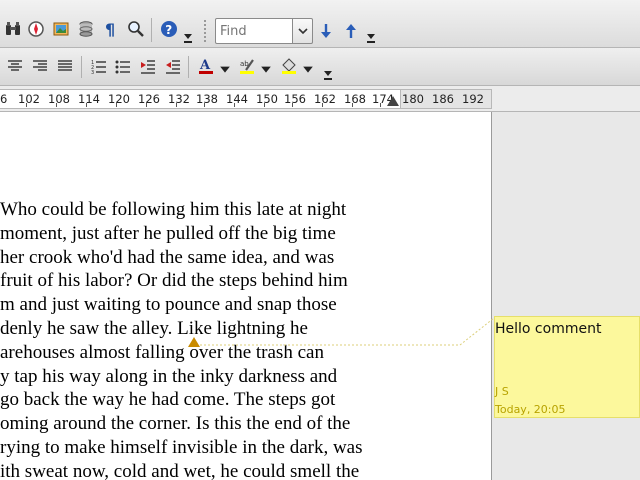 This screenshot has height=480, width=640. I want to click on bullets-icon, so click(123, 66).